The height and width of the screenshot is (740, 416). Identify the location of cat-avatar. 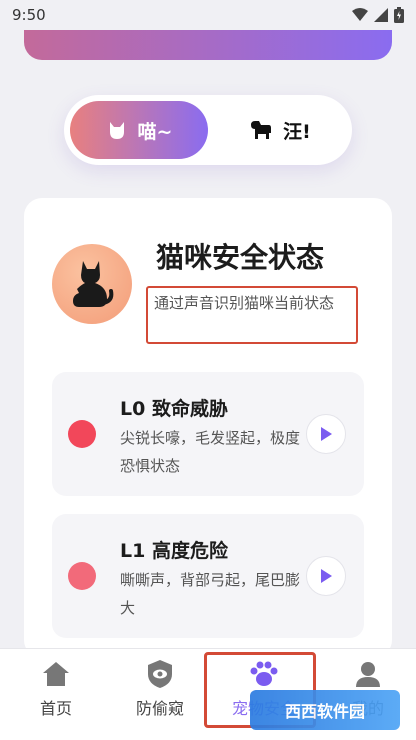
(92, 284).